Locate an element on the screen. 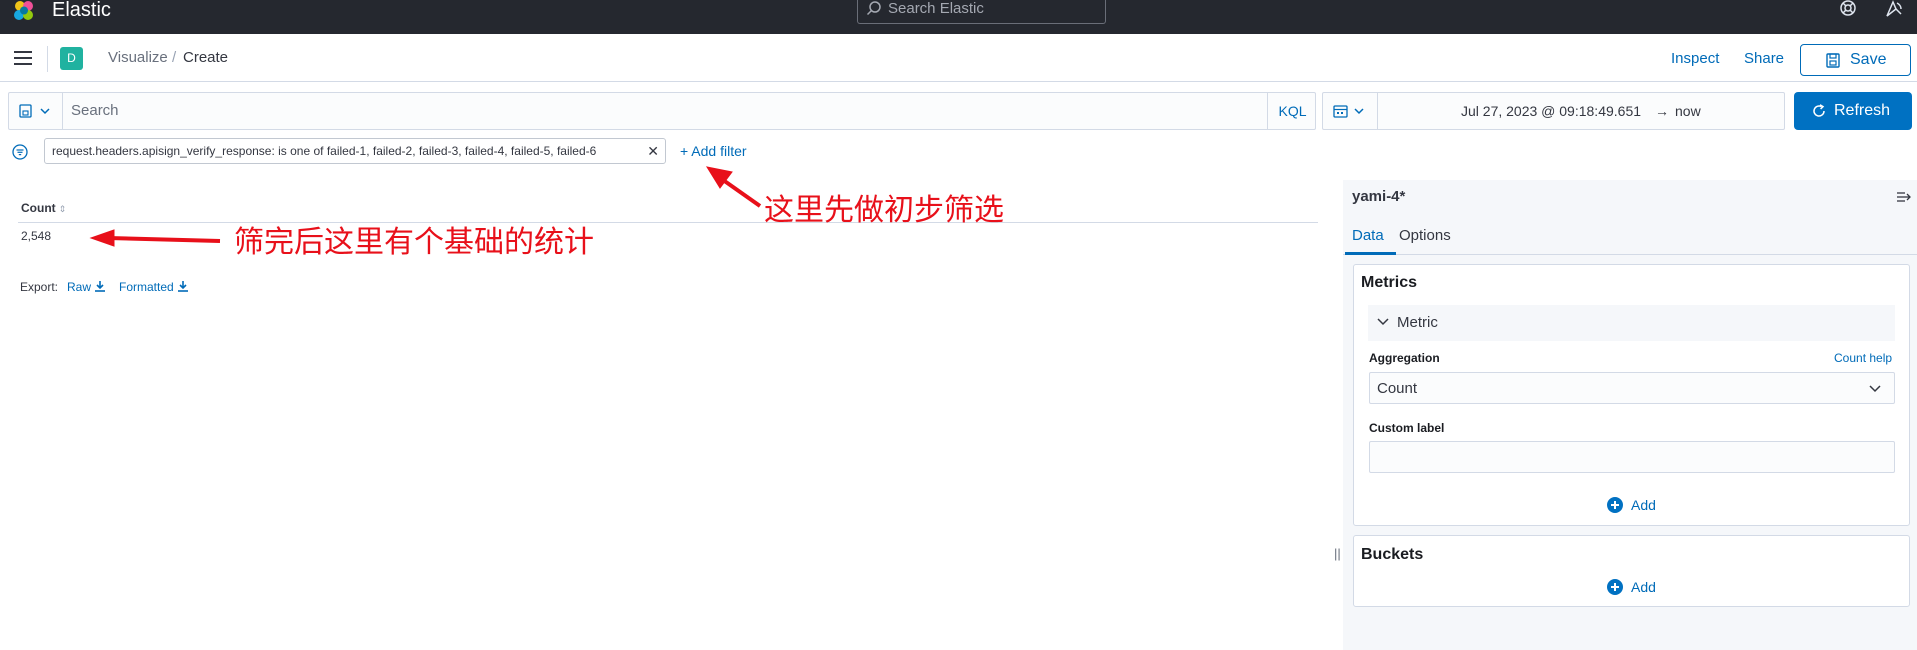 The height and width of the screenshot is (650, 1917). buckets-title: Buckets is located at coordinates (1392, 554).